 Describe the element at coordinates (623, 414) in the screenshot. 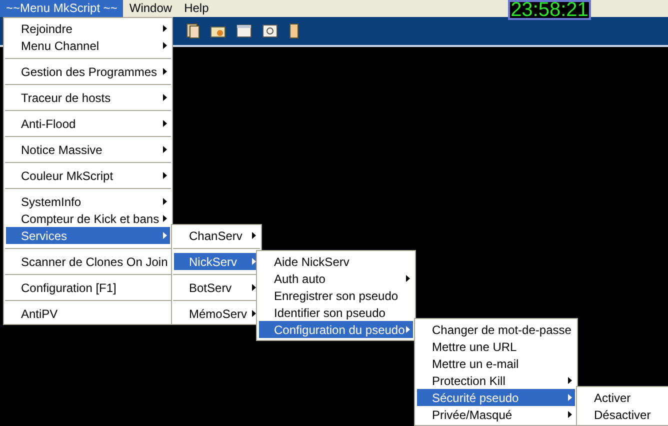

I see `menu-item: Désactiver` at that location.